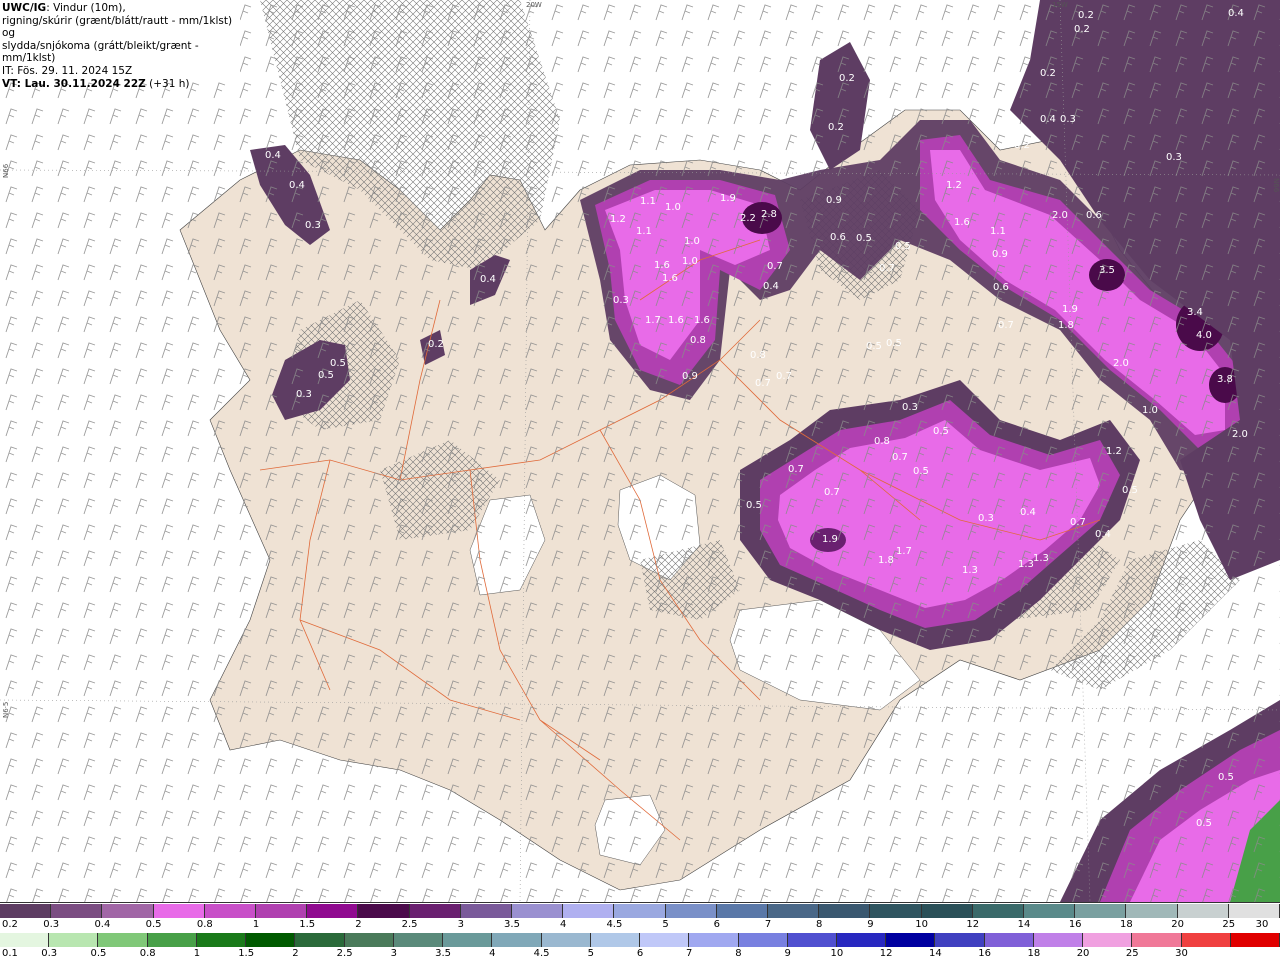  What do you see at coordinates (1204, 335) in the screenshot?
I see `precip-label: 4.0` at bounding box center [1204, 335].